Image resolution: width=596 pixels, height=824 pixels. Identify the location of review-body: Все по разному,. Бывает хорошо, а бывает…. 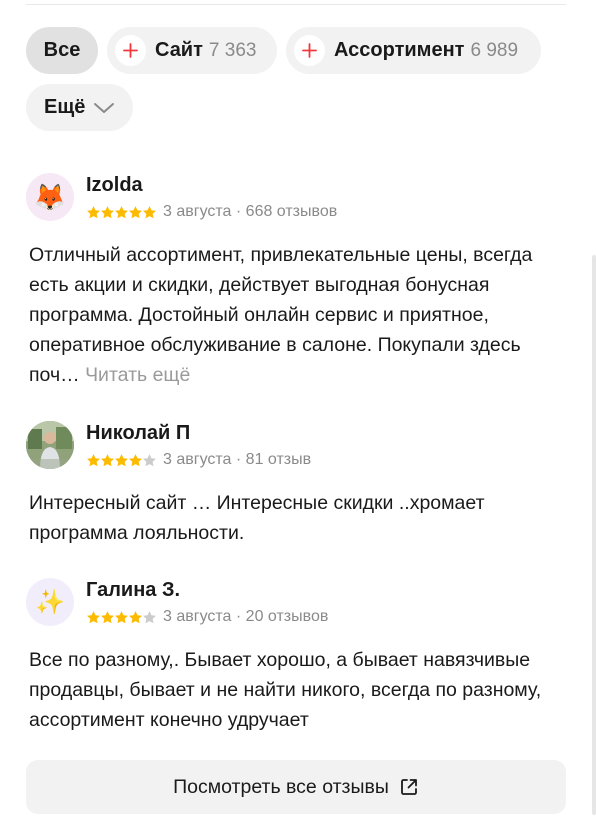
(285, 690).